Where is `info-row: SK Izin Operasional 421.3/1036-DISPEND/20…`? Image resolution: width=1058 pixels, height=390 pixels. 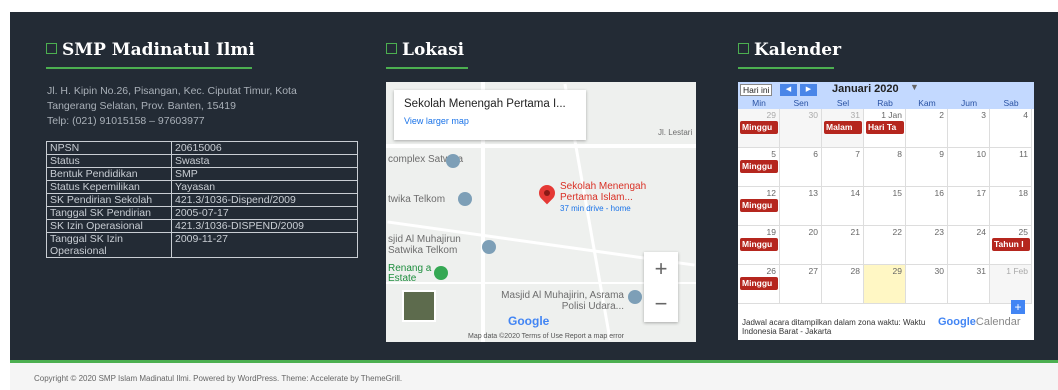 info-row: SK Izin Operasional 421.3/1036-DISPEND/20… is located at coordinates (202, 226).